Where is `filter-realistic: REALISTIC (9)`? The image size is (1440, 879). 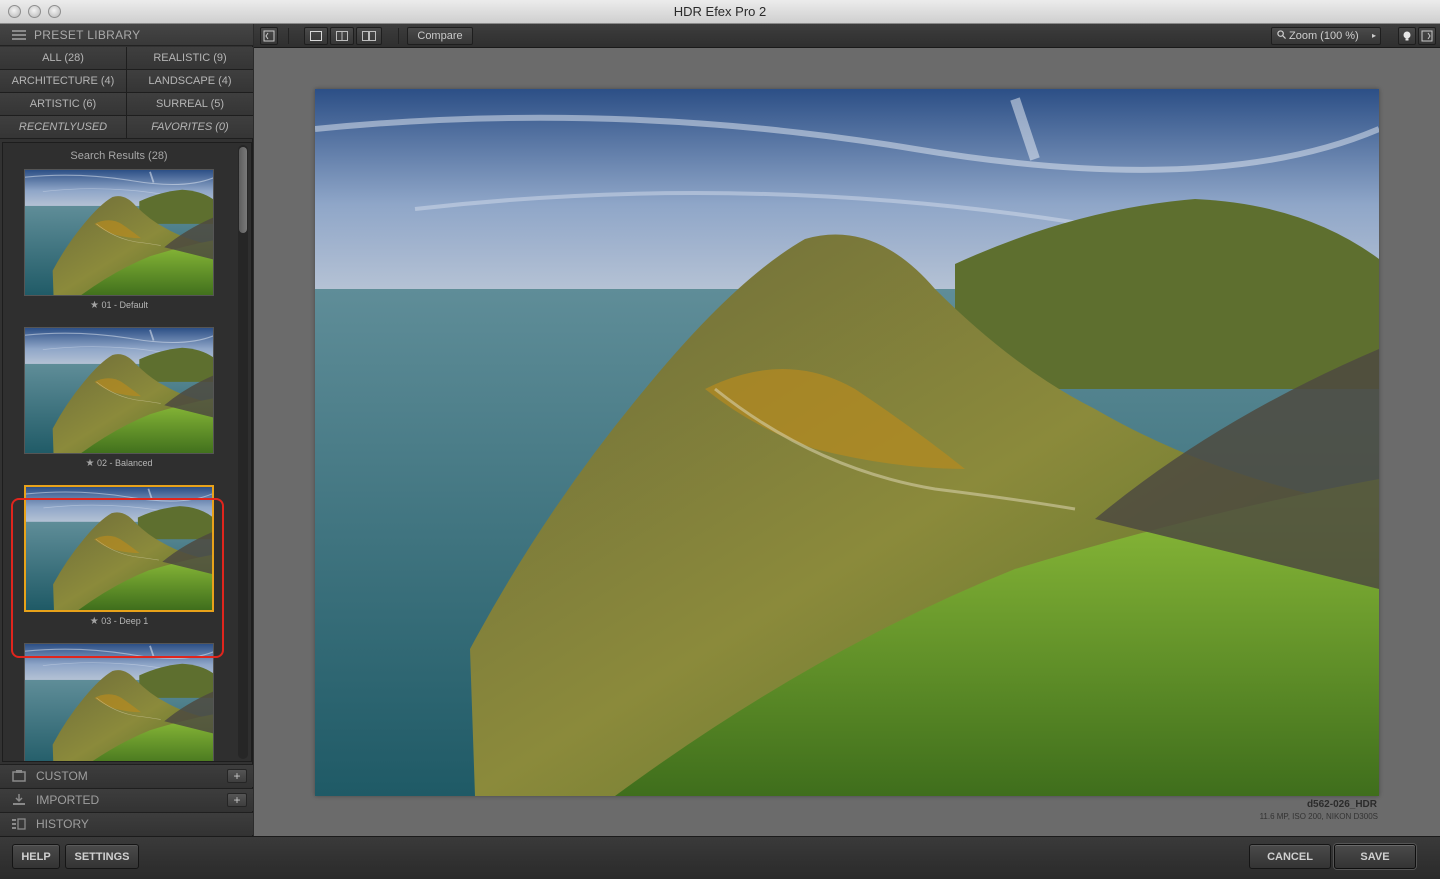 filter-realistic: REALISTIC (9) is located at coordinates (190, 58).